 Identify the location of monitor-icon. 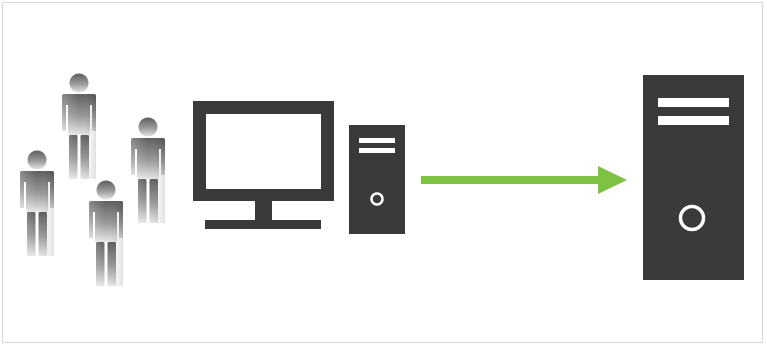
(263, 165).